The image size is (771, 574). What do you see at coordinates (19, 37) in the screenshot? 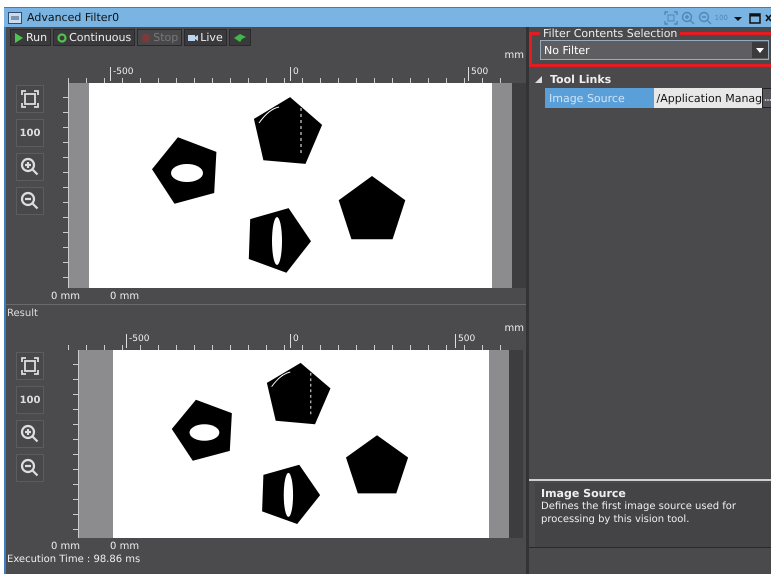
I see `play-icon` at bounding box center [19, 37].